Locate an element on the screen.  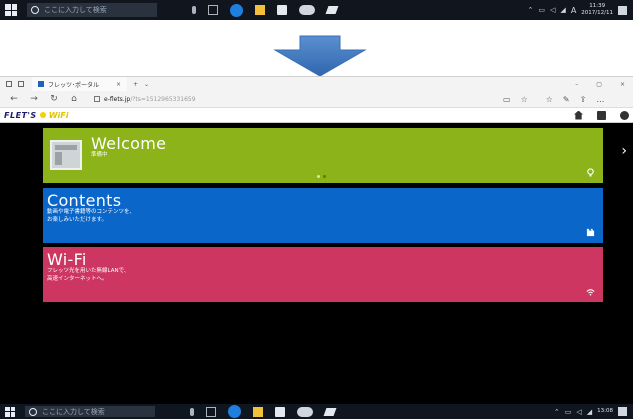
url-field: e-flets.jp /?ts=1512965331659 is located at coordinates (292, 99).